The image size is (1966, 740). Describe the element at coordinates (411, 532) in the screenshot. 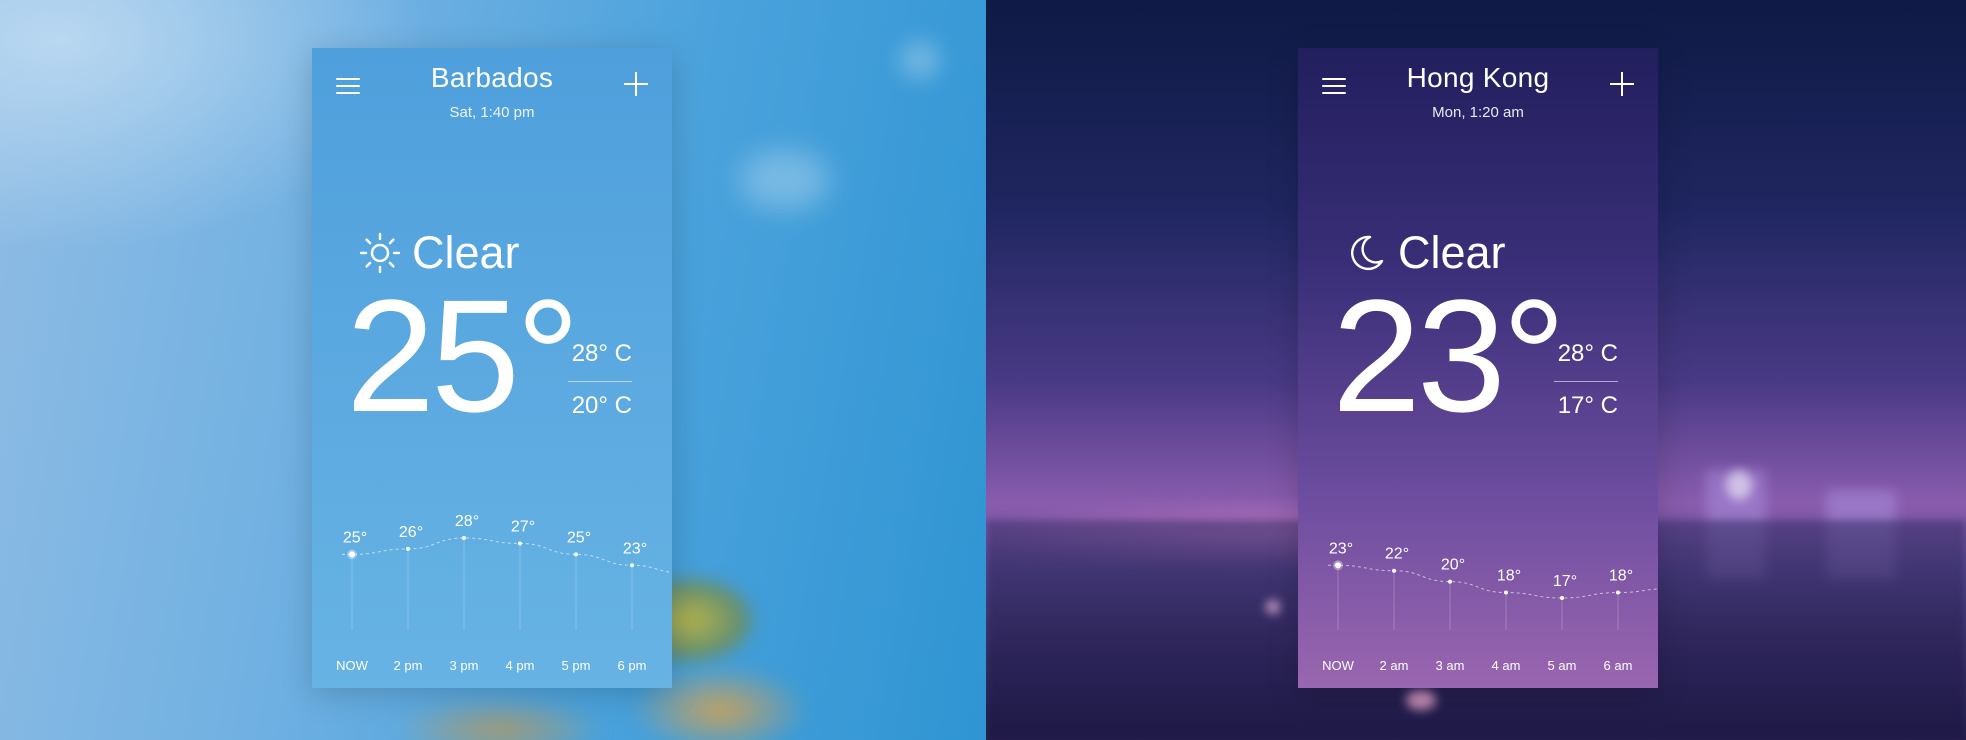

I see `forecast-temp-label: 26°` at that location.